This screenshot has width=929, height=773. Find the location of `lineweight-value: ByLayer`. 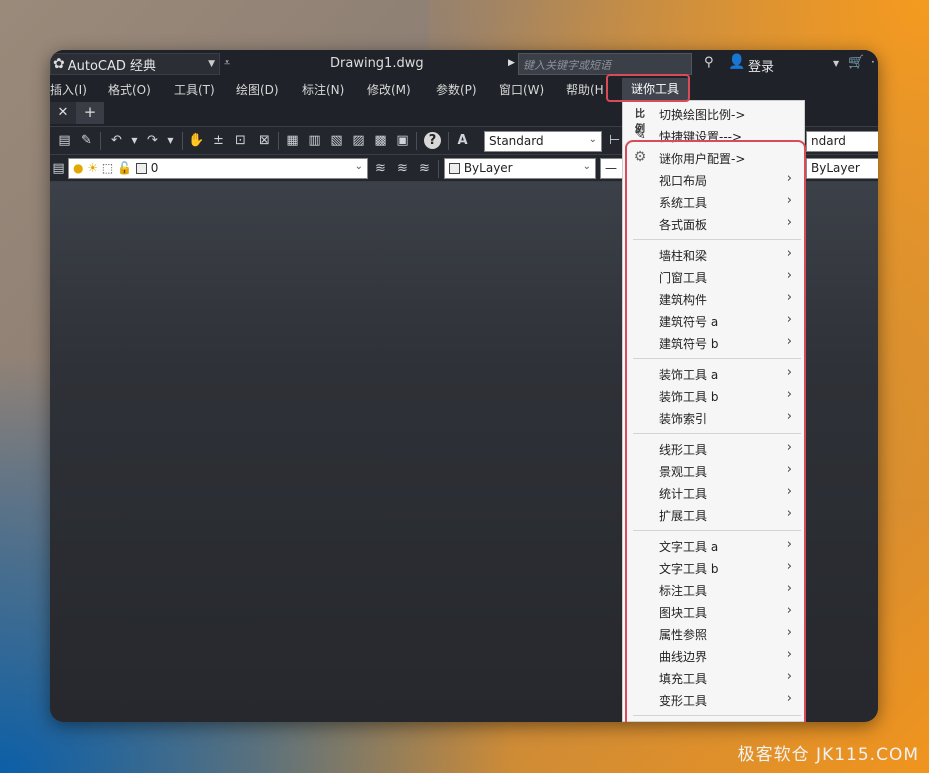

lineweight-value: ByLayer is located at coordinates (835, 168).